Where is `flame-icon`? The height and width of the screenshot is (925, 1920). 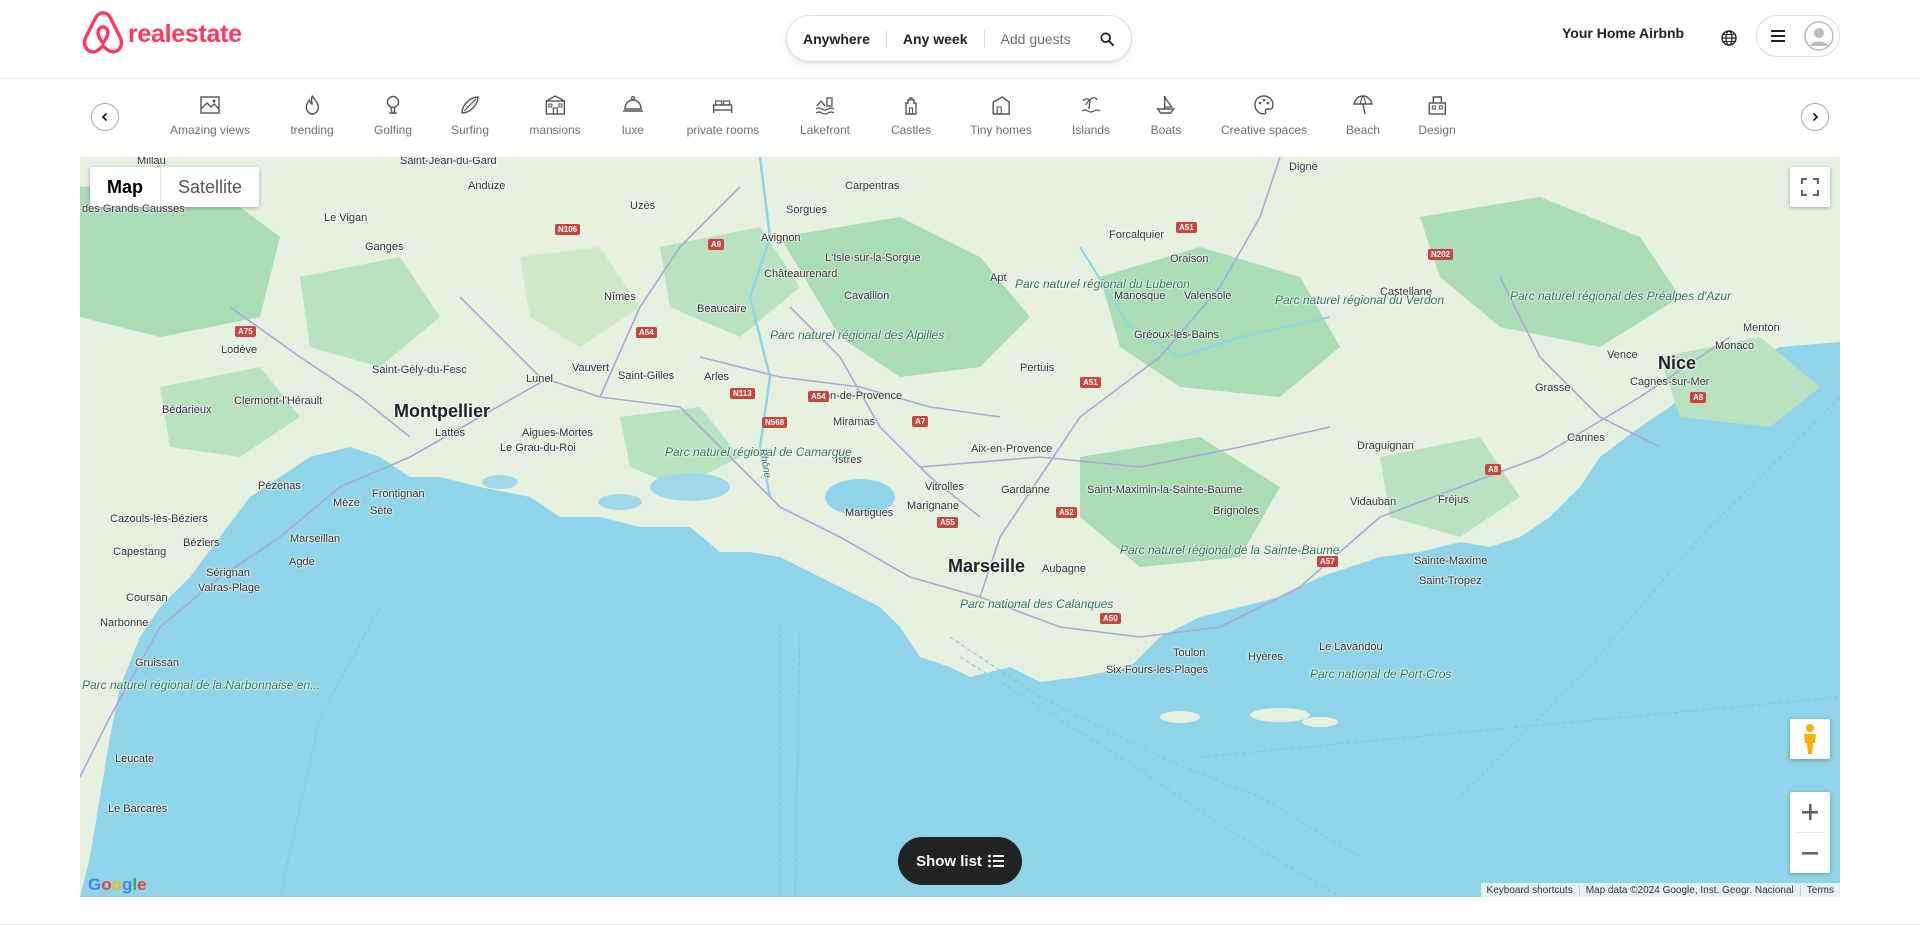
flame-icon is located at coordinates (312, 105).